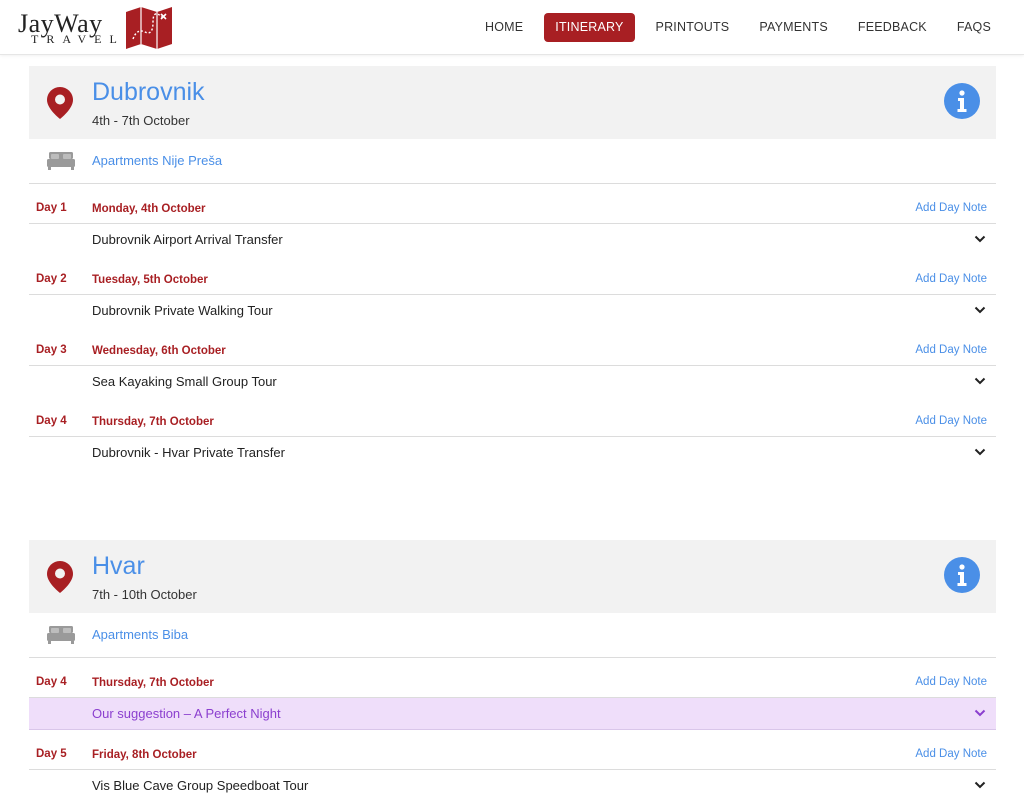  Describe the element at coordinates (188, 452) in the screenshot. I see `activity-name: Dubrovnik - Hvar Private Transfer` at that location.